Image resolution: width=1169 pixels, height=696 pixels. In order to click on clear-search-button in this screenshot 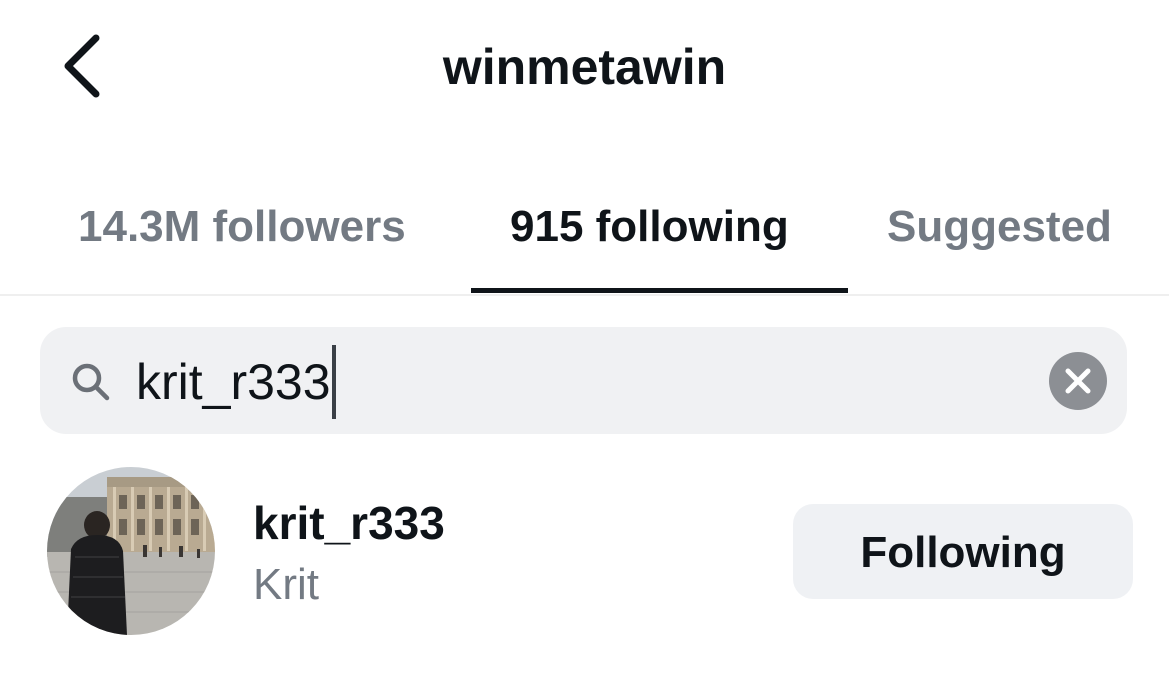, I will do `click(1078, 381)`.